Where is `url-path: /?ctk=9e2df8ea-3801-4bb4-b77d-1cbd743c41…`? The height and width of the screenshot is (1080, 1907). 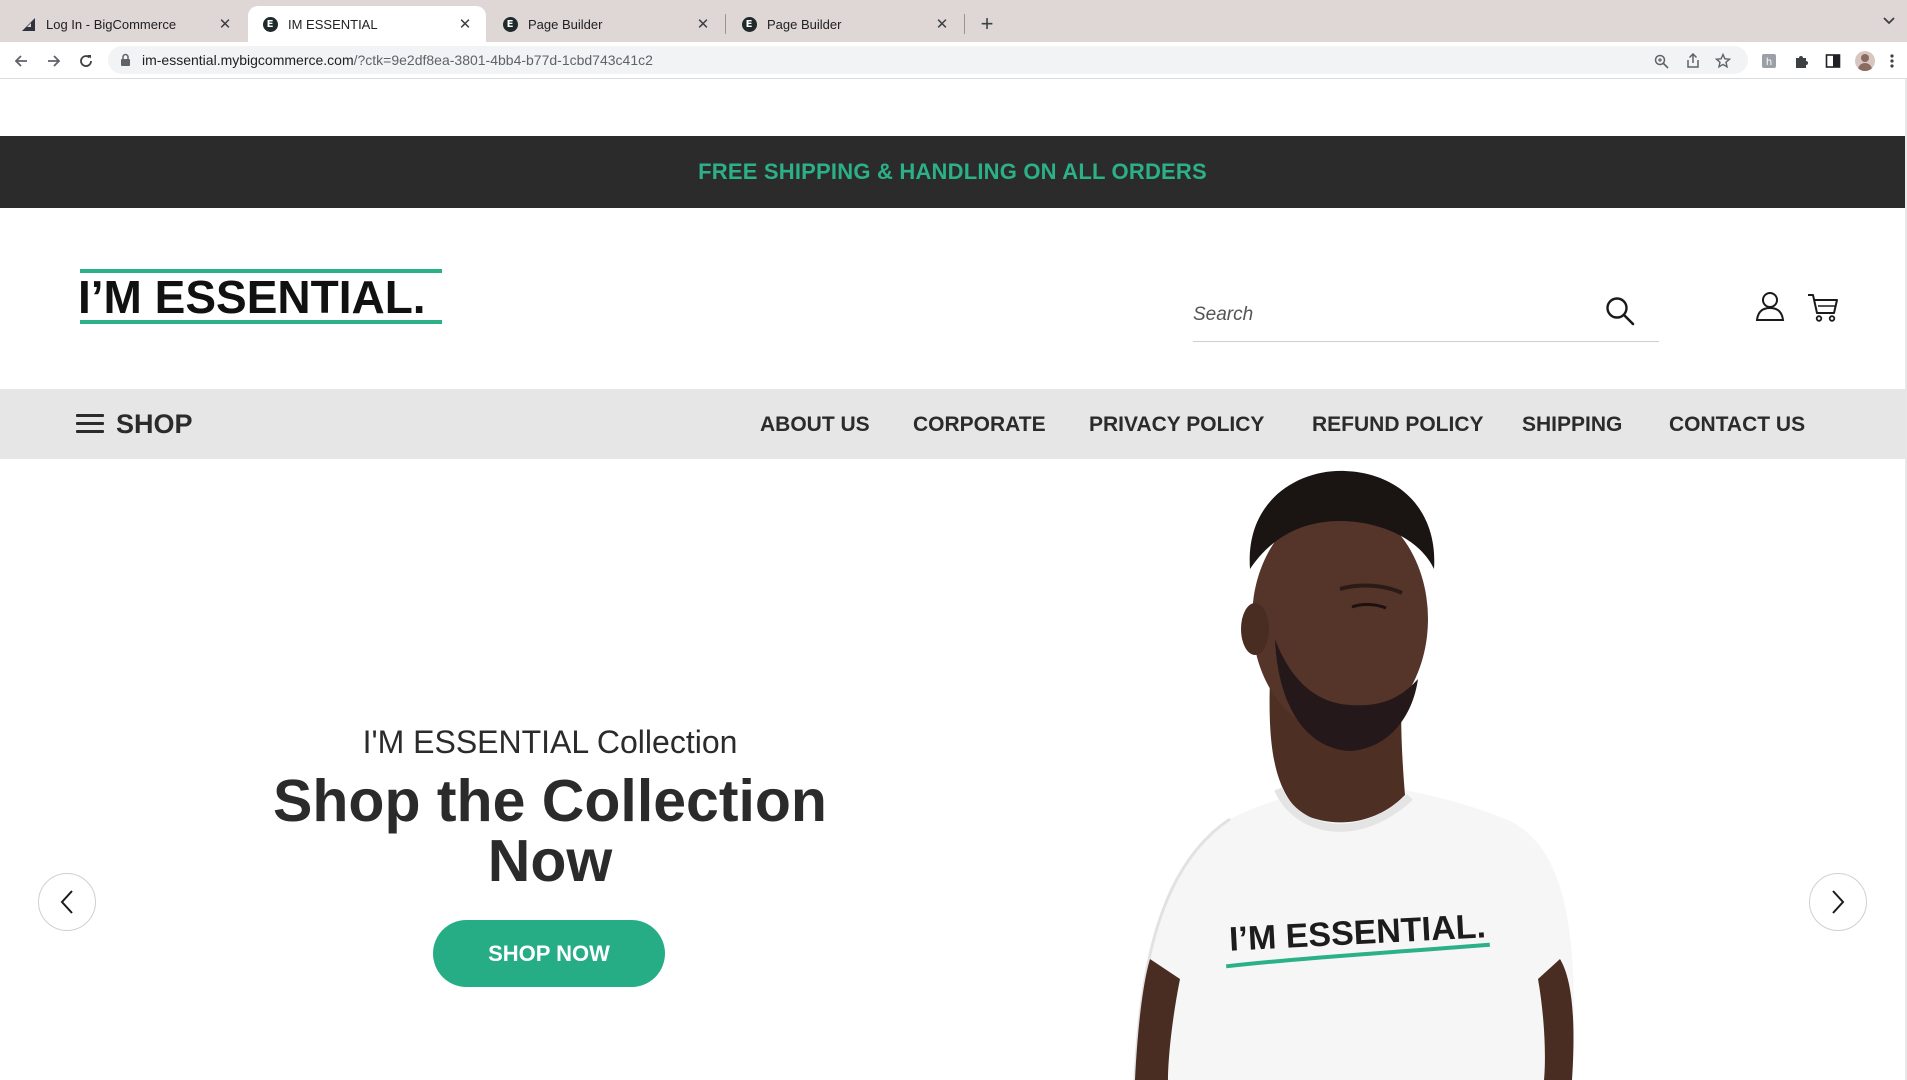
url-path: /?ctk=9e2df8ea-3801-4bb4-b77d-1cbd743c41… is located at coordinates (503, 60).